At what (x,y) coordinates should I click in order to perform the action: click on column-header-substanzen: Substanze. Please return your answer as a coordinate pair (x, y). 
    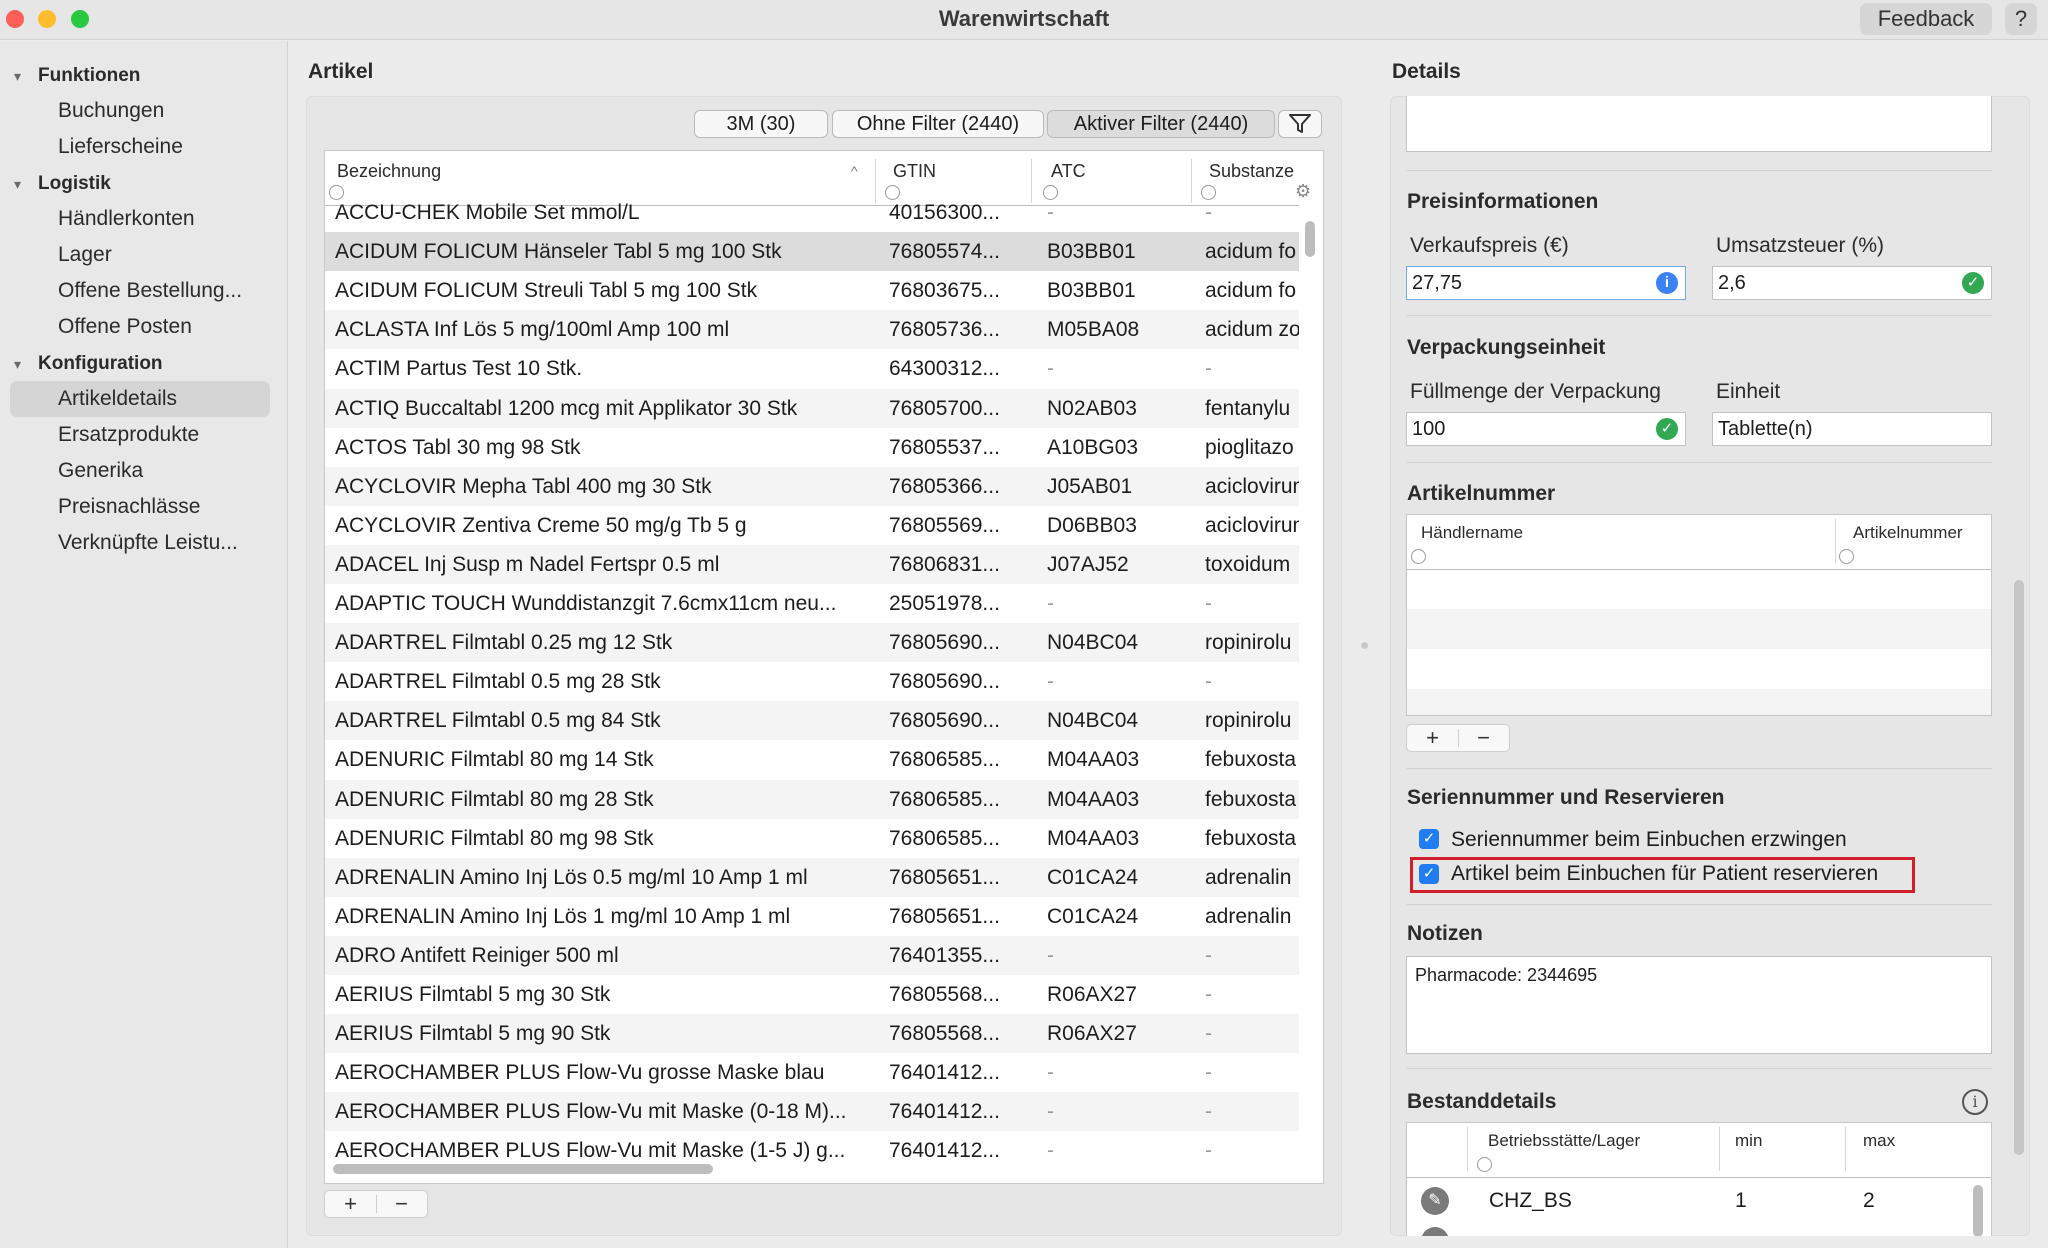
    Looking at the image, I should click on (1251, 171).